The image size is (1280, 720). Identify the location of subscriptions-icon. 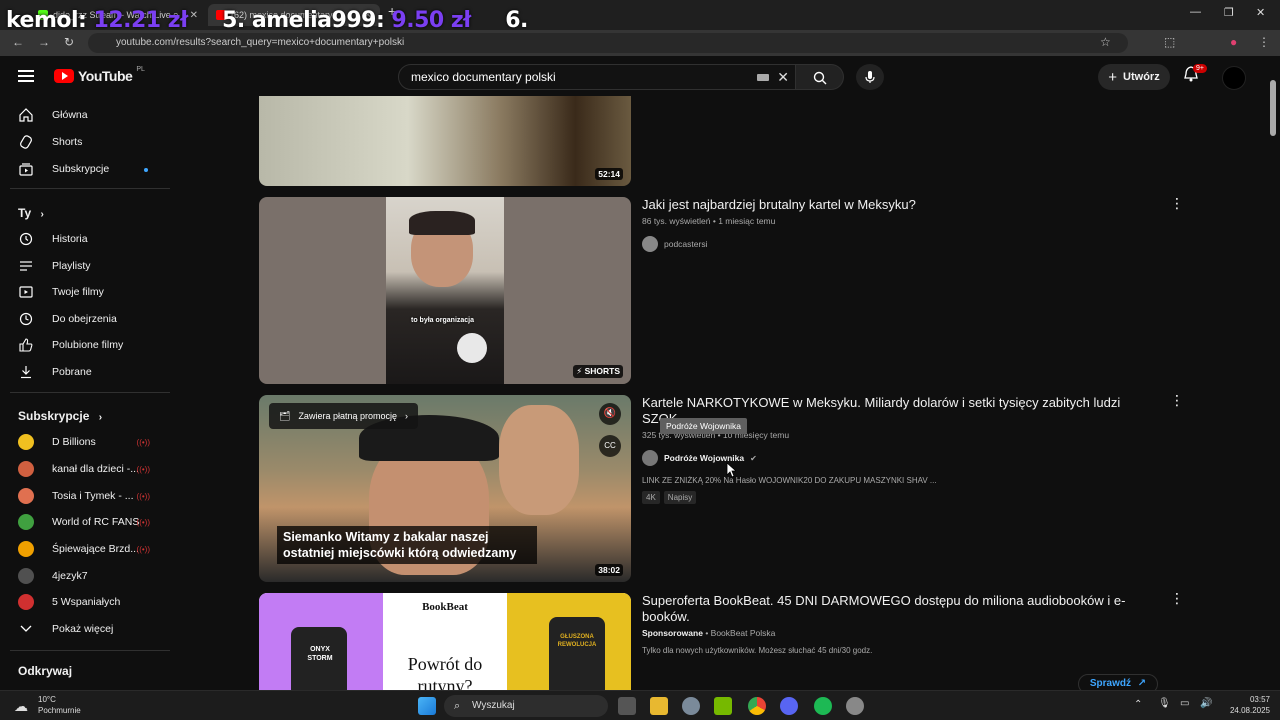
(26, 169).